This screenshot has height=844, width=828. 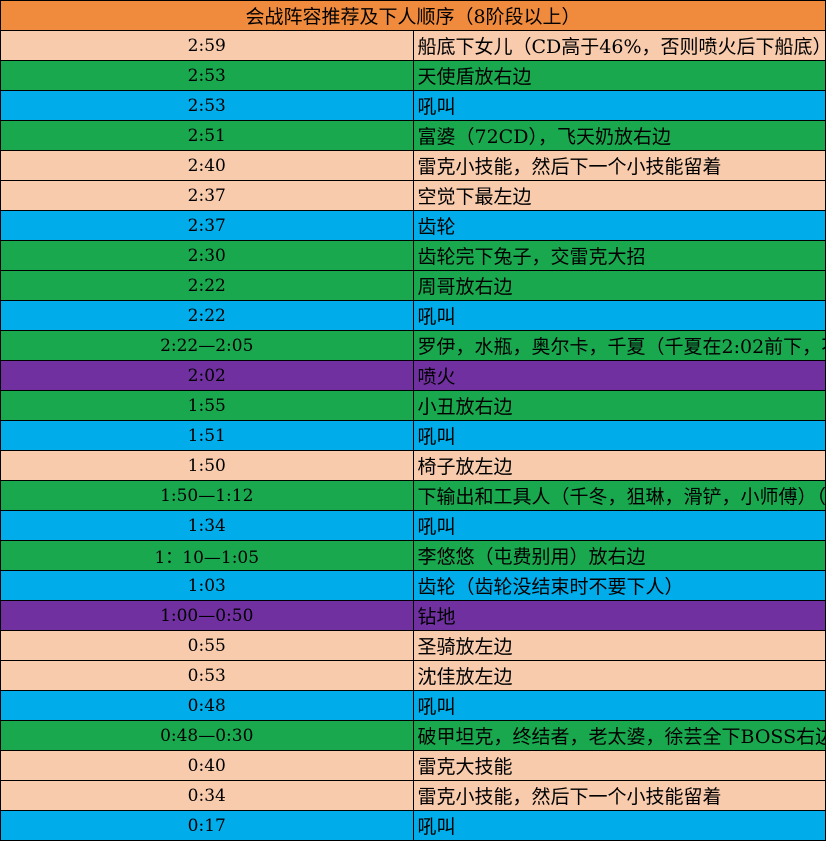 I want to click on action-cell: 齿轮完下兔子，交雷克大招, so click(x=619, y=255).